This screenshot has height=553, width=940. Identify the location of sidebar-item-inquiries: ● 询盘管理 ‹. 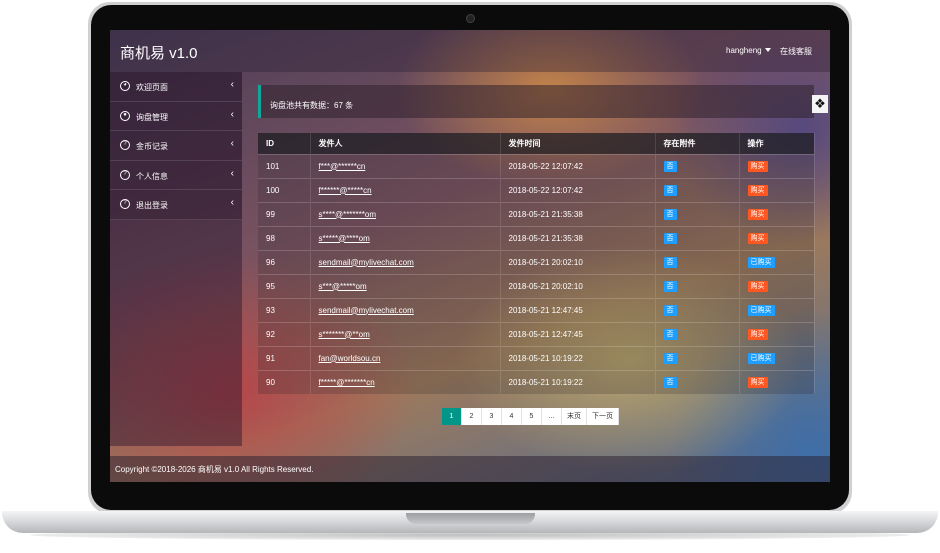
(176, 116).